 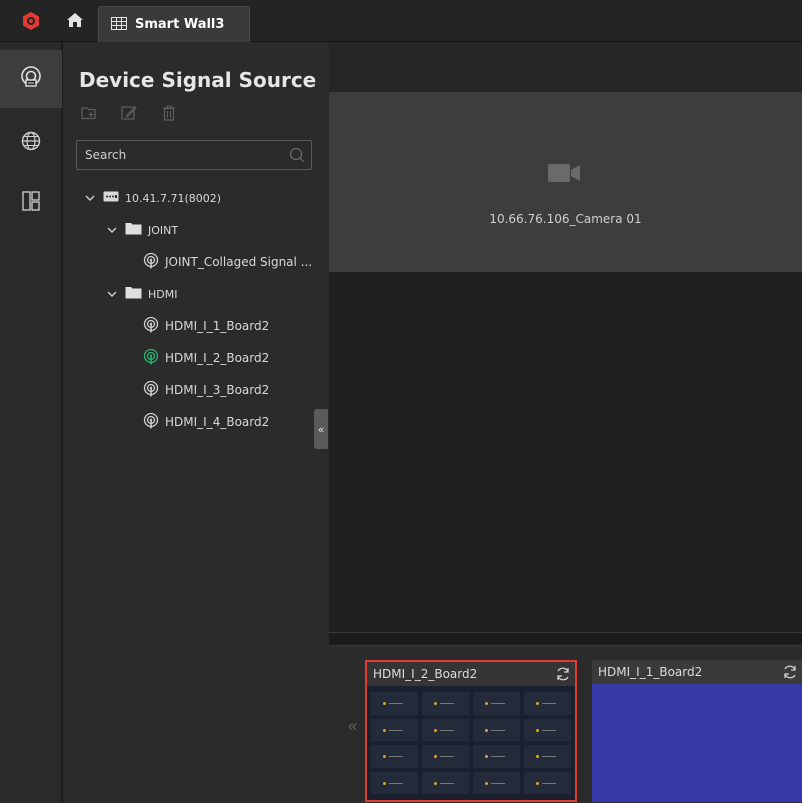 I want to click on signal-label: HDMI_I_2_Board2, so click(x=217, y=358).